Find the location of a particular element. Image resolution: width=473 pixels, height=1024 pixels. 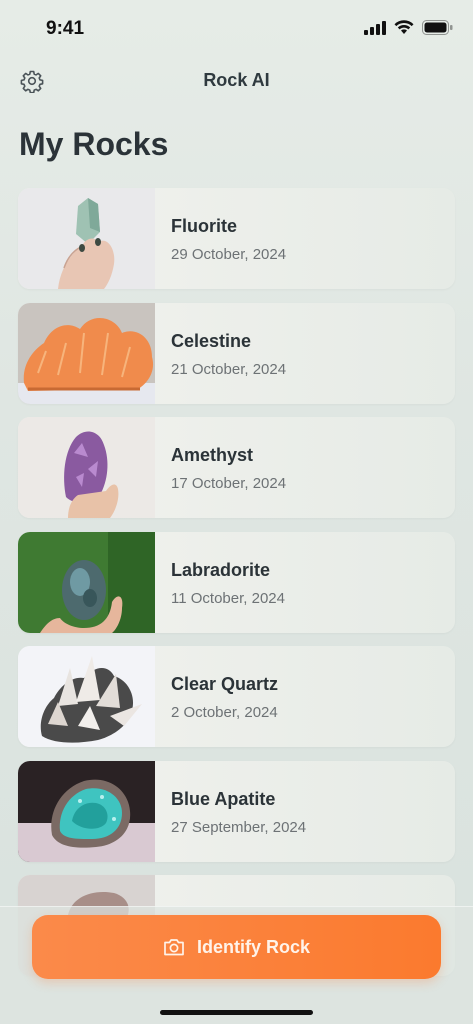

rock-photo-blue-apatite is located at coordinates (86, 811).